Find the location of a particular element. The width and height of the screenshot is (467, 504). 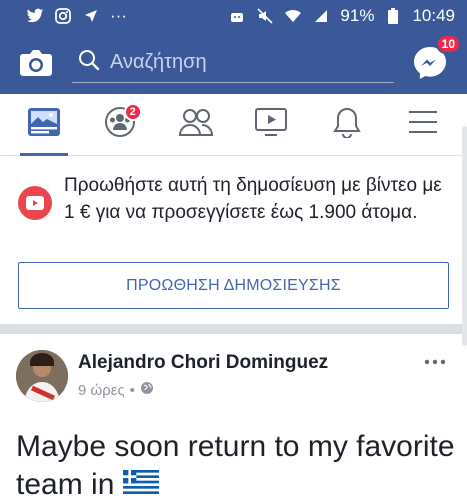

globe-icon is located at coordinates (147, 390).